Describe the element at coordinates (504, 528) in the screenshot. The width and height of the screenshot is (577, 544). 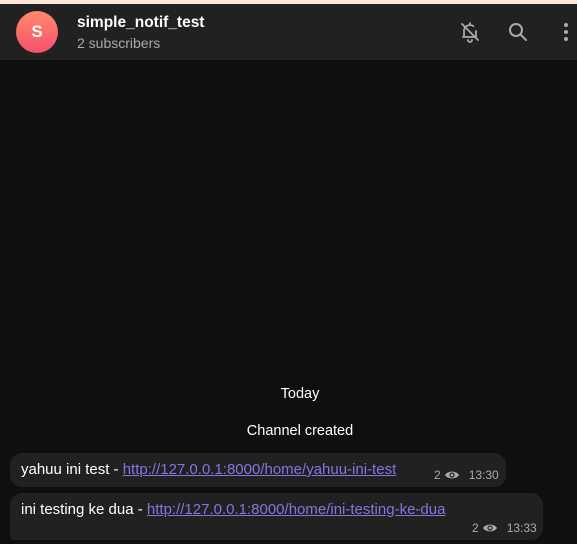
I see `message-meta: 2 13:33` at that location.